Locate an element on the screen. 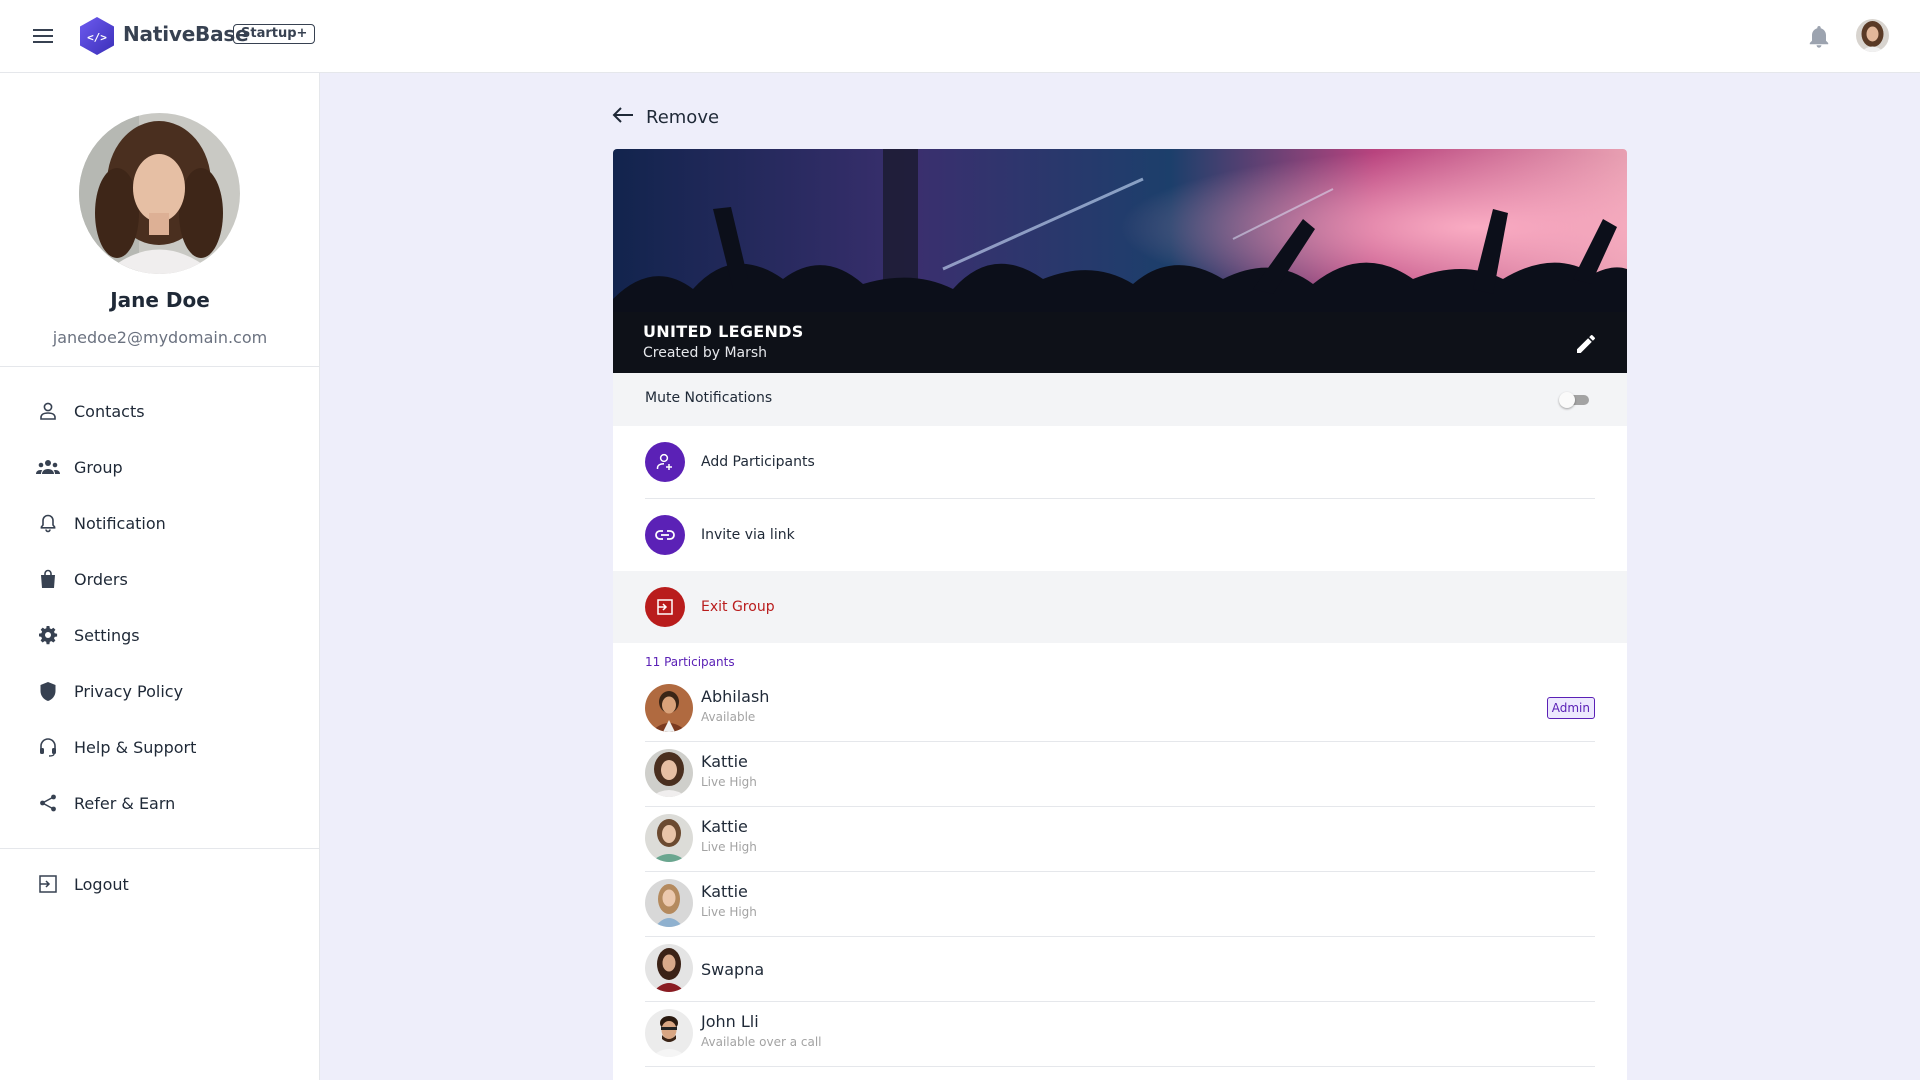  sidebar-item-label: Privacy Policy is located at coordinates (129, 691).